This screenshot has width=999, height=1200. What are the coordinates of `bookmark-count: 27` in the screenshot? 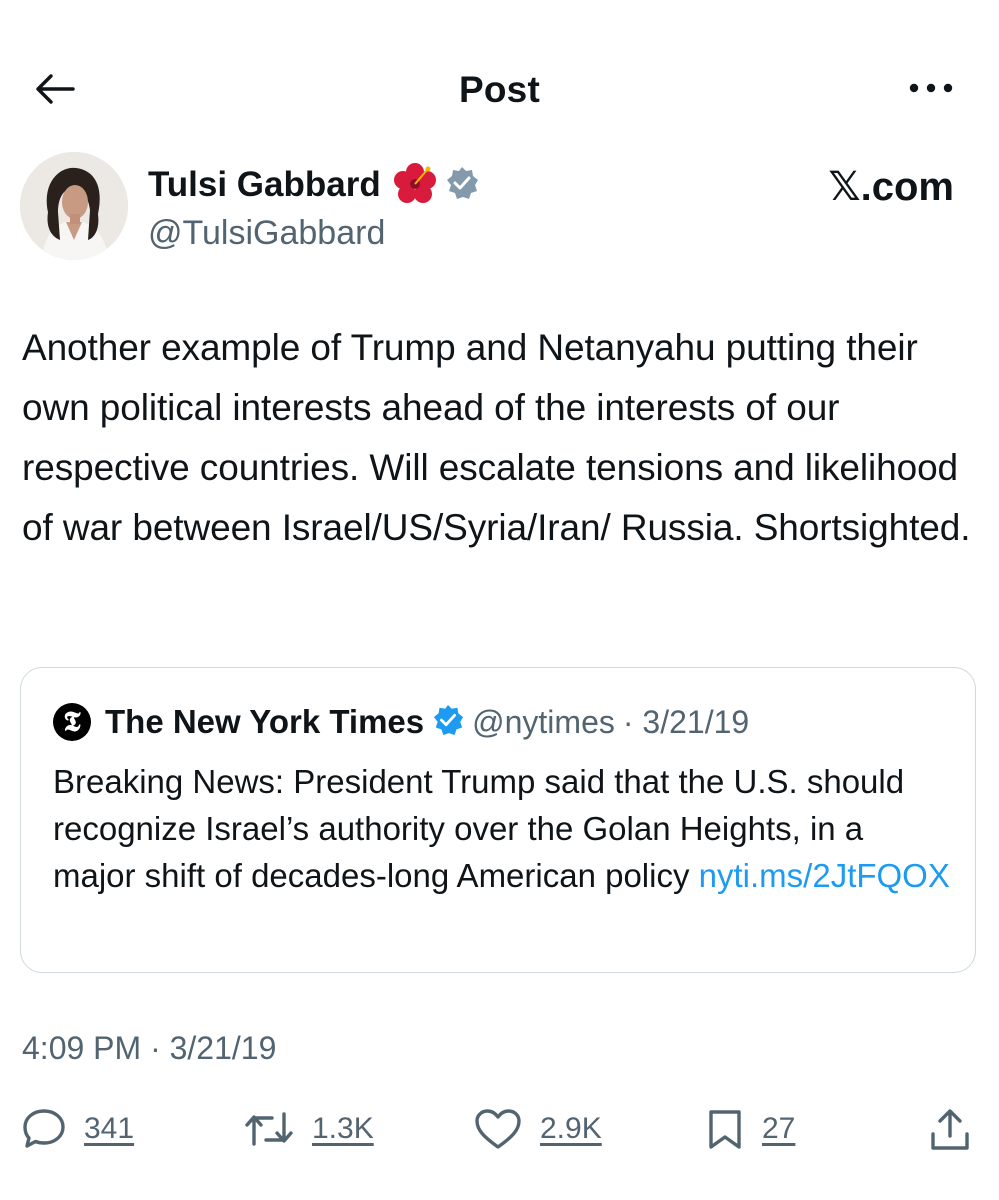 It's located at (778, 1129).